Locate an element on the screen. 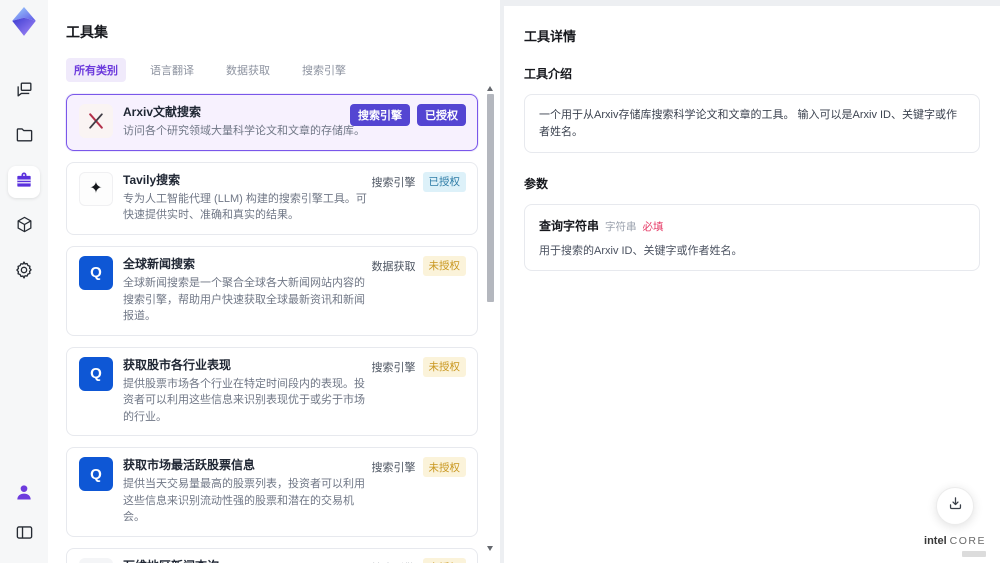 The width and height of the screenshot is (1000, 563). app-logo is located at coordinates (24, 24).